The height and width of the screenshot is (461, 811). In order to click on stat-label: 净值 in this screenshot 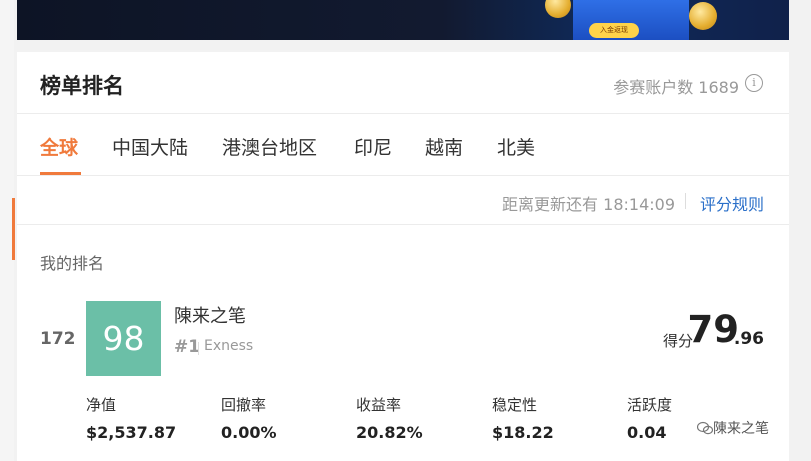, I will do `click(101, 405)`.